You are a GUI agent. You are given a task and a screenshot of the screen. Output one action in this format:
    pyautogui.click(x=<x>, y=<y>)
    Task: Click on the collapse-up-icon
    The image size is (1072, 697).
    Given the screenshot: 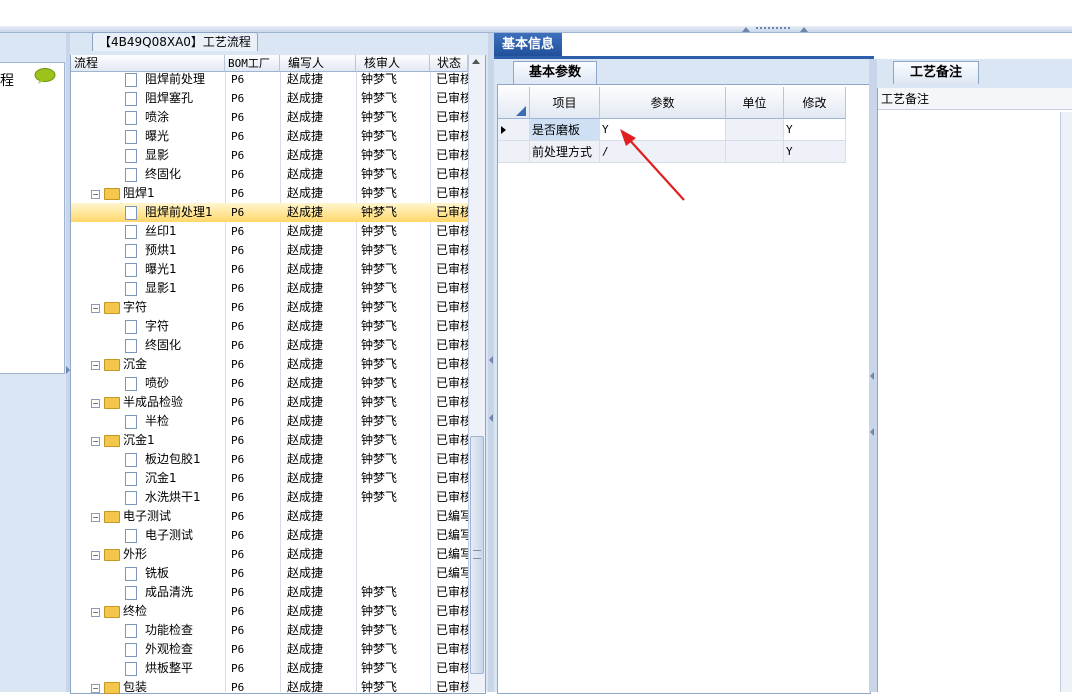 What is the action you would take?
    pyautogui.click(x=746, y=29)
    